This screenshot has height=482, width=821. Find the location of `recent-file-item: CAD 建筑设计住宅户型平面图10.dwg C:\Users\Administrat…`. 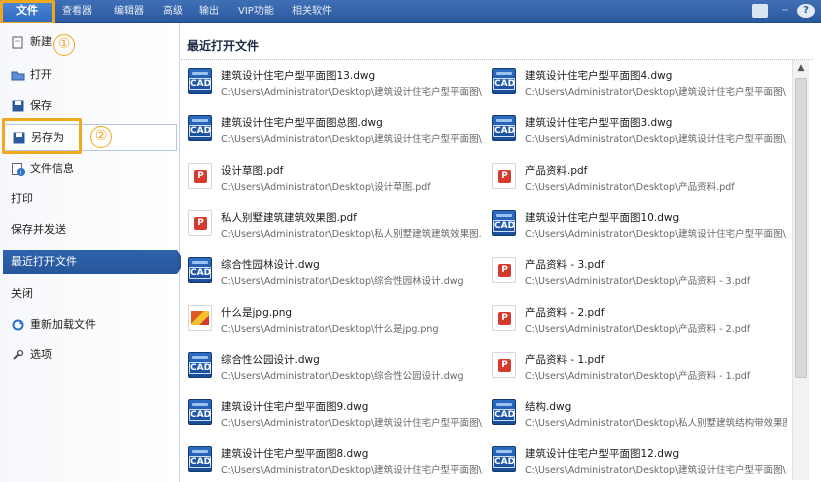

recent-file-item: CAD 建筑设计住宅户型平面图10.dwg C:\Users\Administrat… is located at coordinates (635, 225).